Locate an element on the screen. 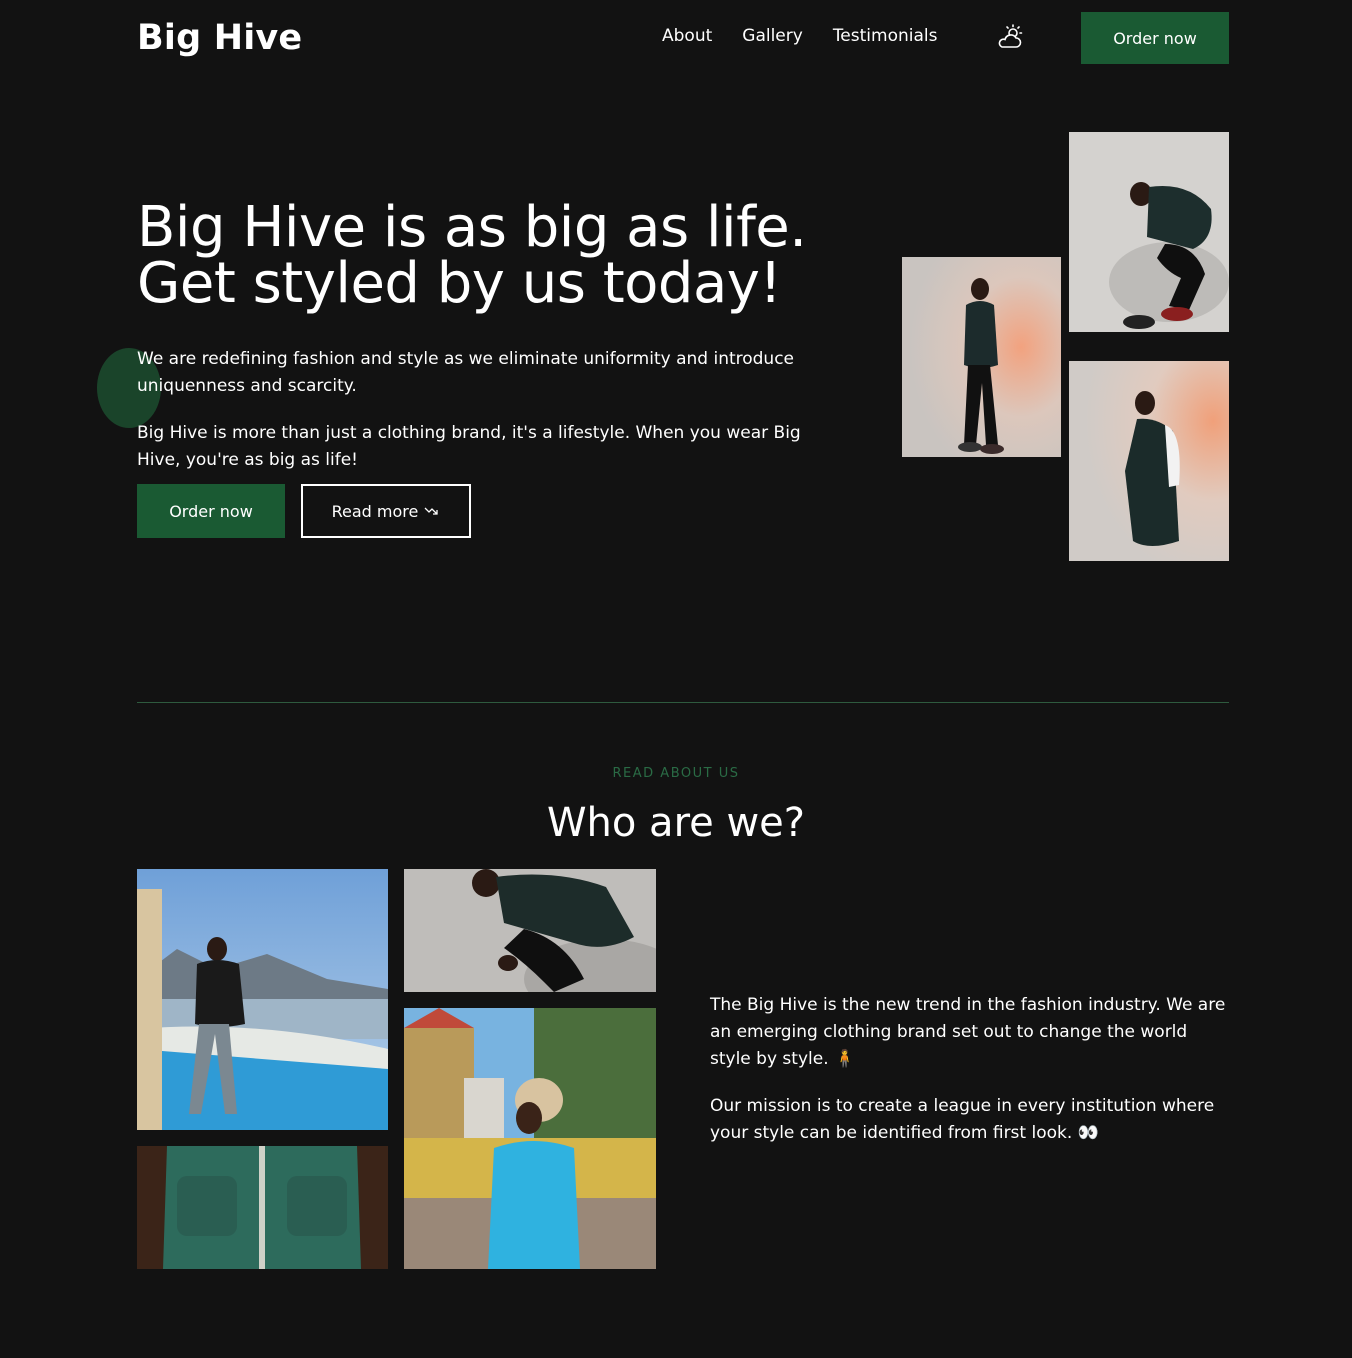 This screenshot has height=1358, width=1352. header-order-button: Order now is located at coordinates (1155, 38).